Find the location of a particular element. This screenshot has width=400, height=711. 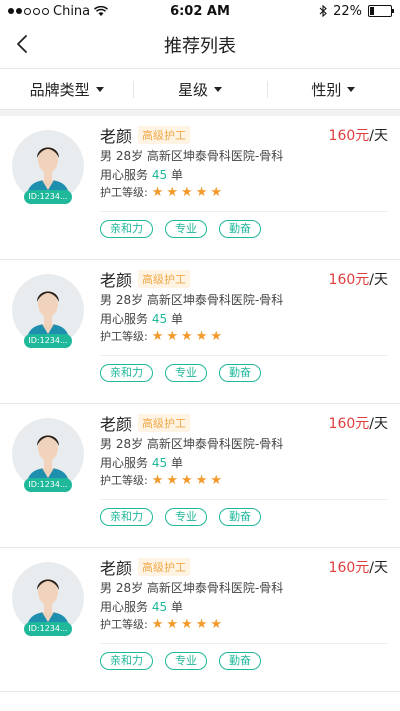

status-right: 22% is located at coordinates (356, 11).